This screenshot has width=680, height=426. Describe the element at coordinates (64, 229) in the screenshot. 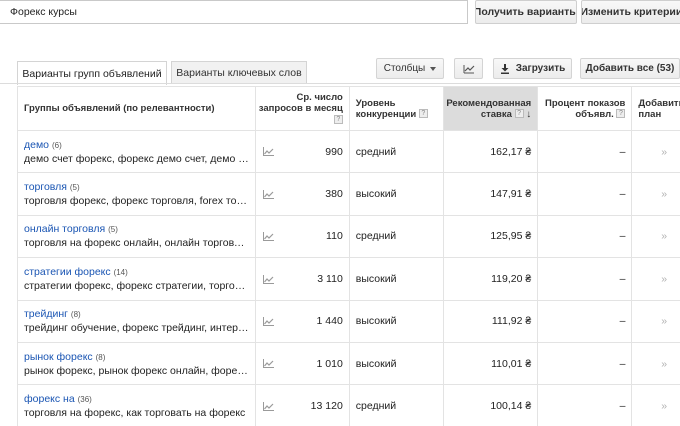

I see `ad-group-link: онлайн торговля` at that location.